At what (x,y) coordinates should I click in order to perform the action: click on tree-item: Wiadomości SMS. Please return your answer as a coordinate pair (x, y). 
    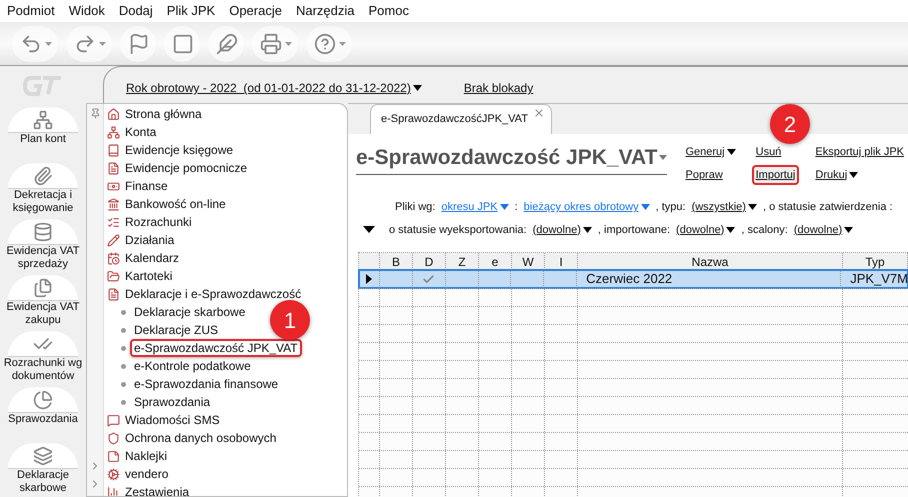
    Looking at the image, I should click on (227, 420).